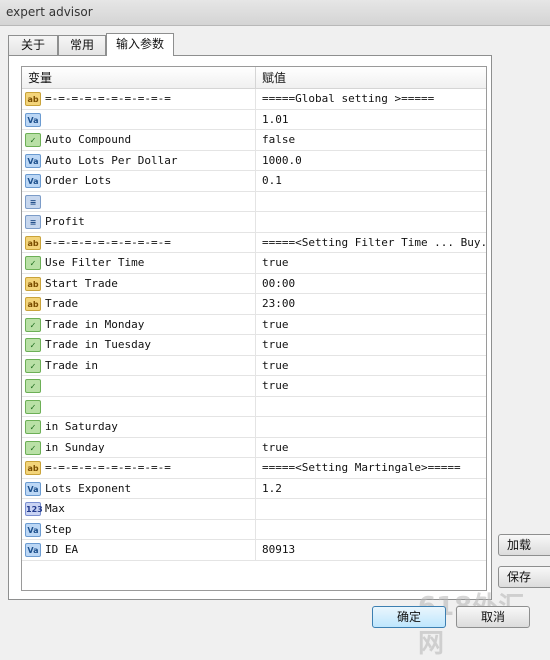 This screenshot has height=660, width=550. What do you see at coordinates (374, 120) in the screenshot?
I see `value-cell: 1.01` at bounding box center [374, 120].